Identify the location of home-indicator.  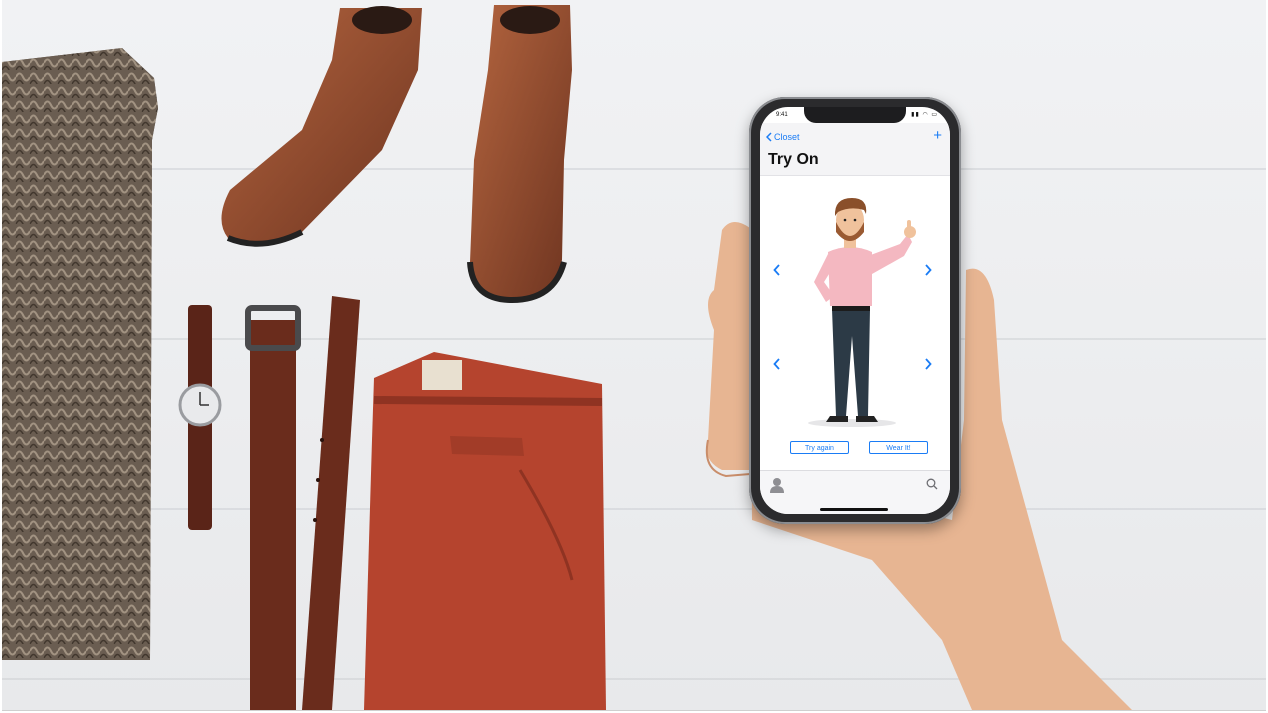
(854, 509).